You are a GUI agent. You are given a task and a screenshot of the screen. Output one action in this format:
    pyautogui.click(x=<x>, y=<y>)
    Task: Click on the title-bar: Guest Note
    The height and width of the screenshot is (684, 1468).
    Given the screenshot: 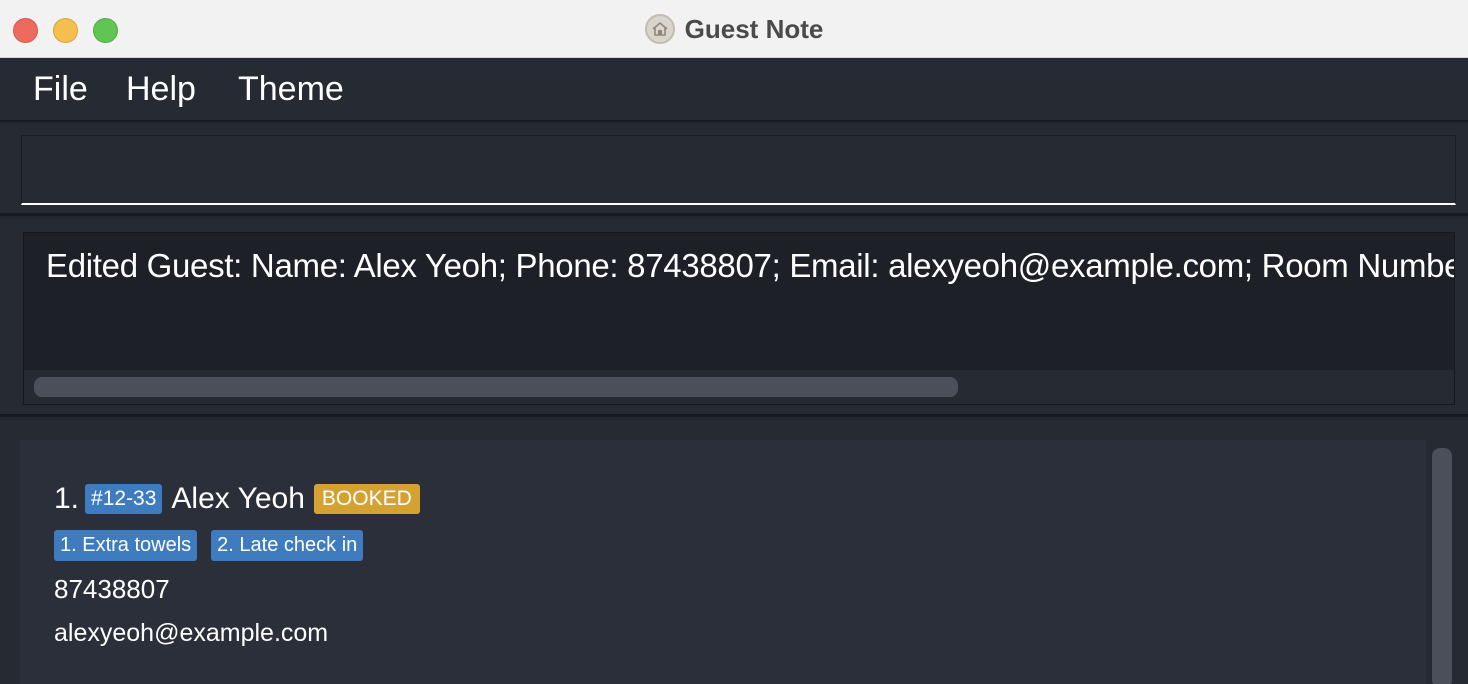 What is the action you would take?
    pyautogui.click(x=734, y=29)
    